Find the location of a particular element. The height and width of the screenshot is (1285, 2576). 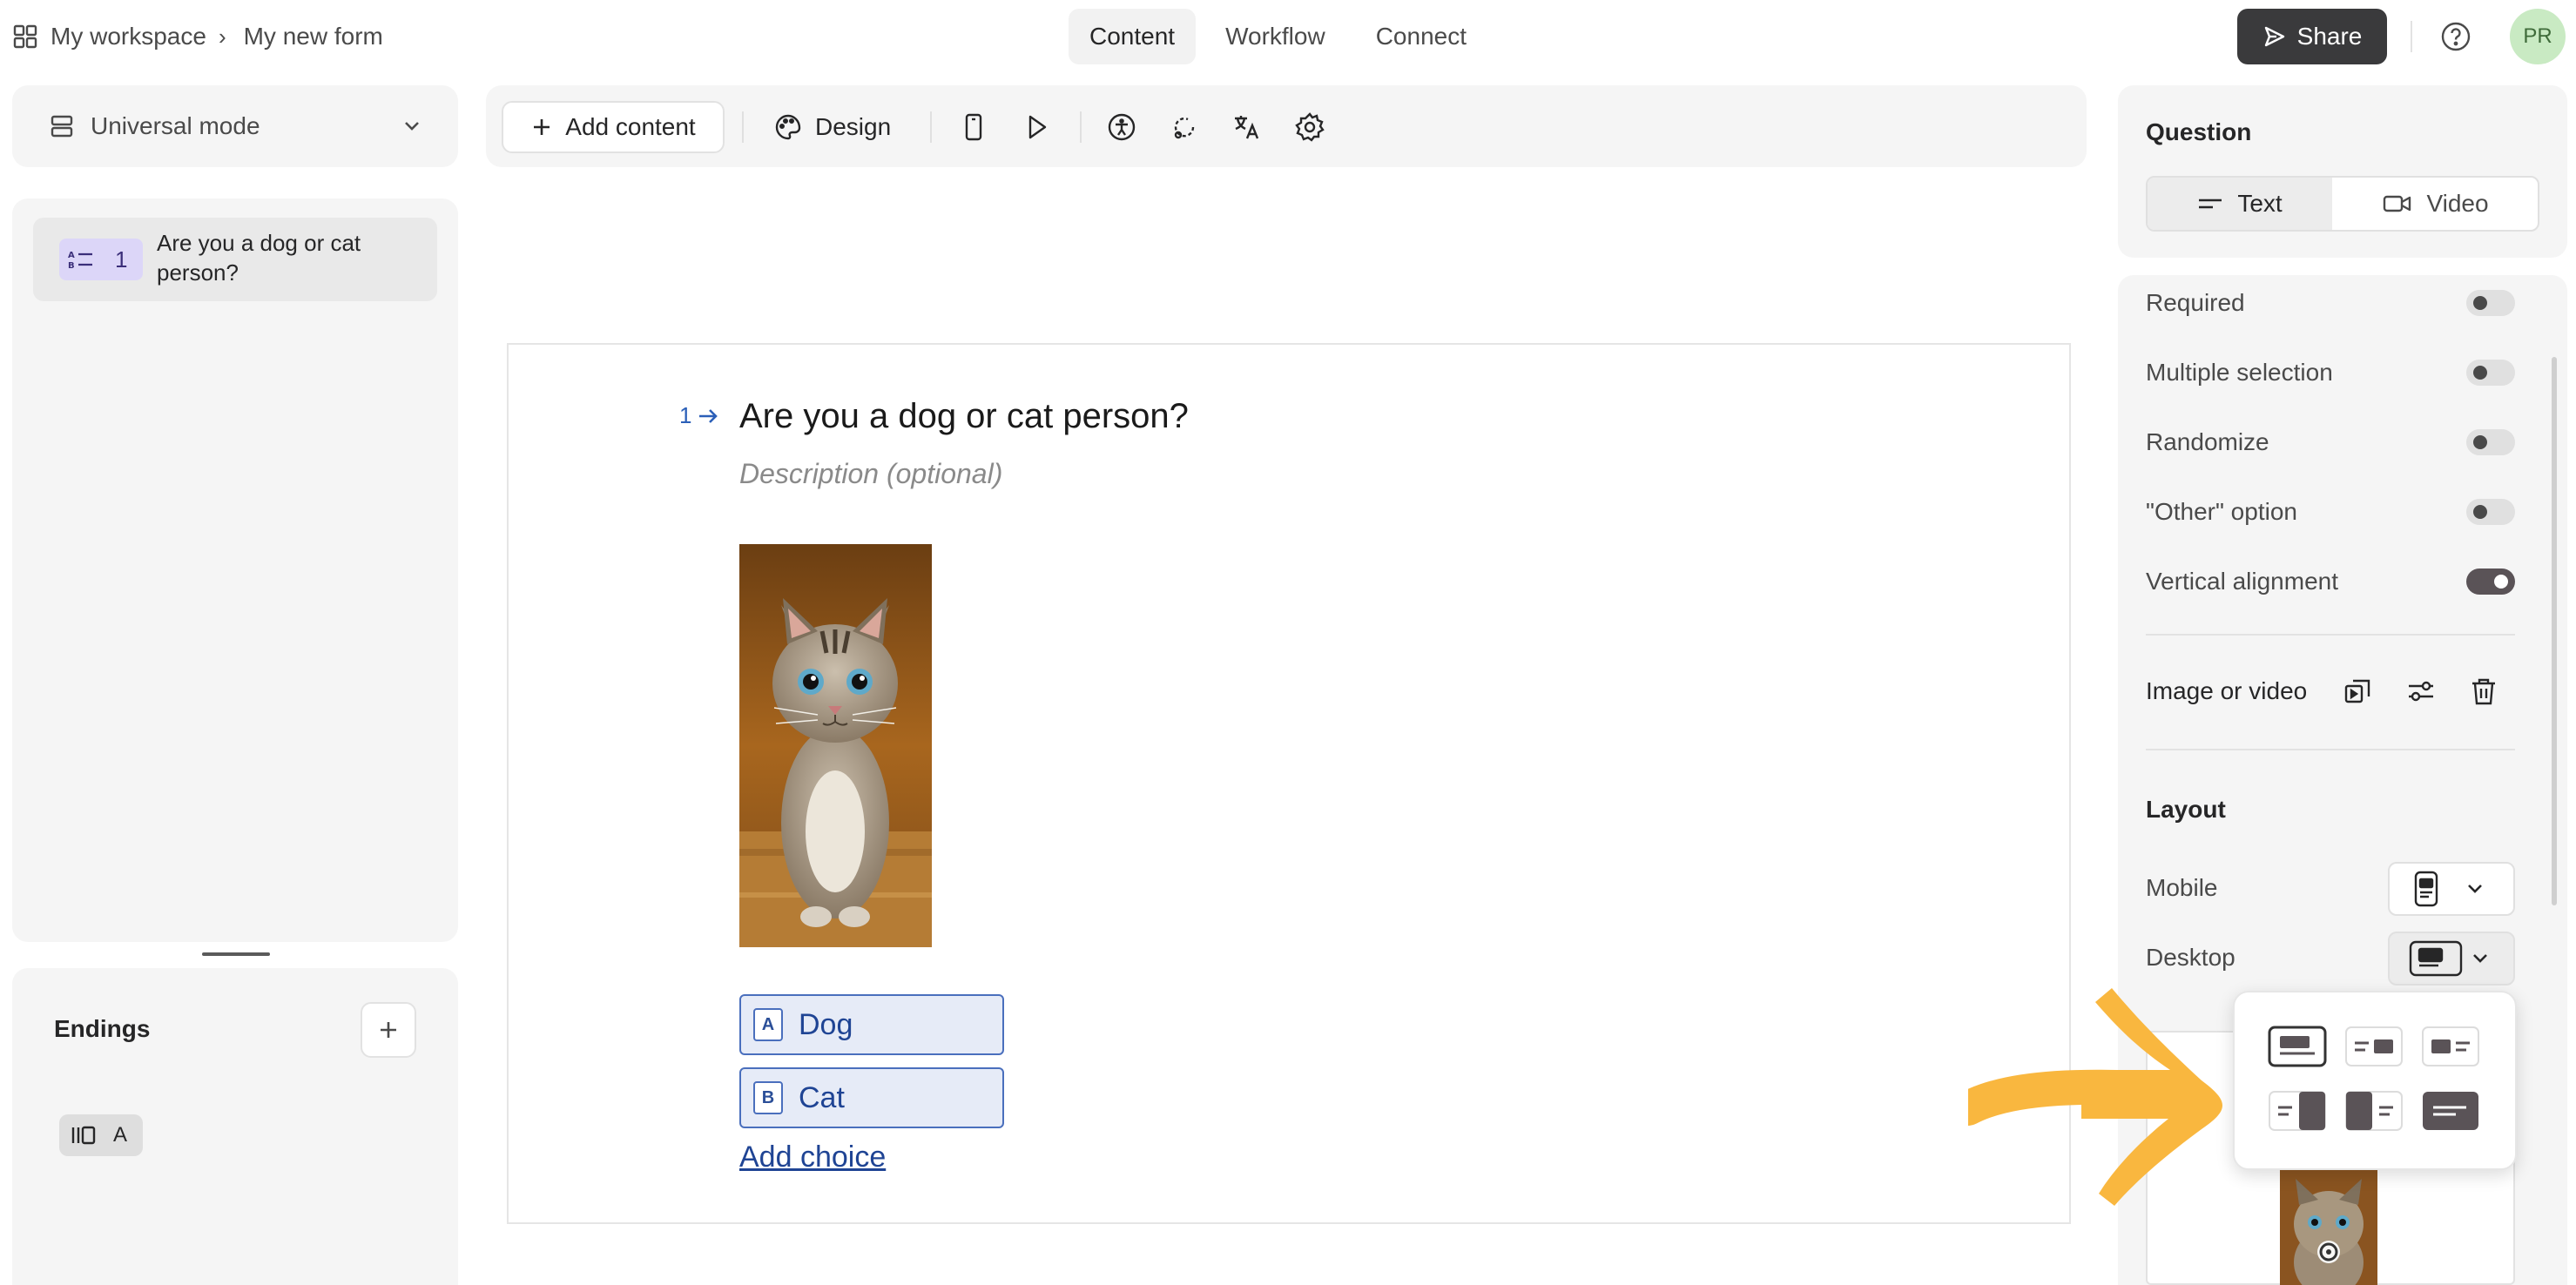

breadcrumb: My workspace › My new form is located at coordinates (198, 36).